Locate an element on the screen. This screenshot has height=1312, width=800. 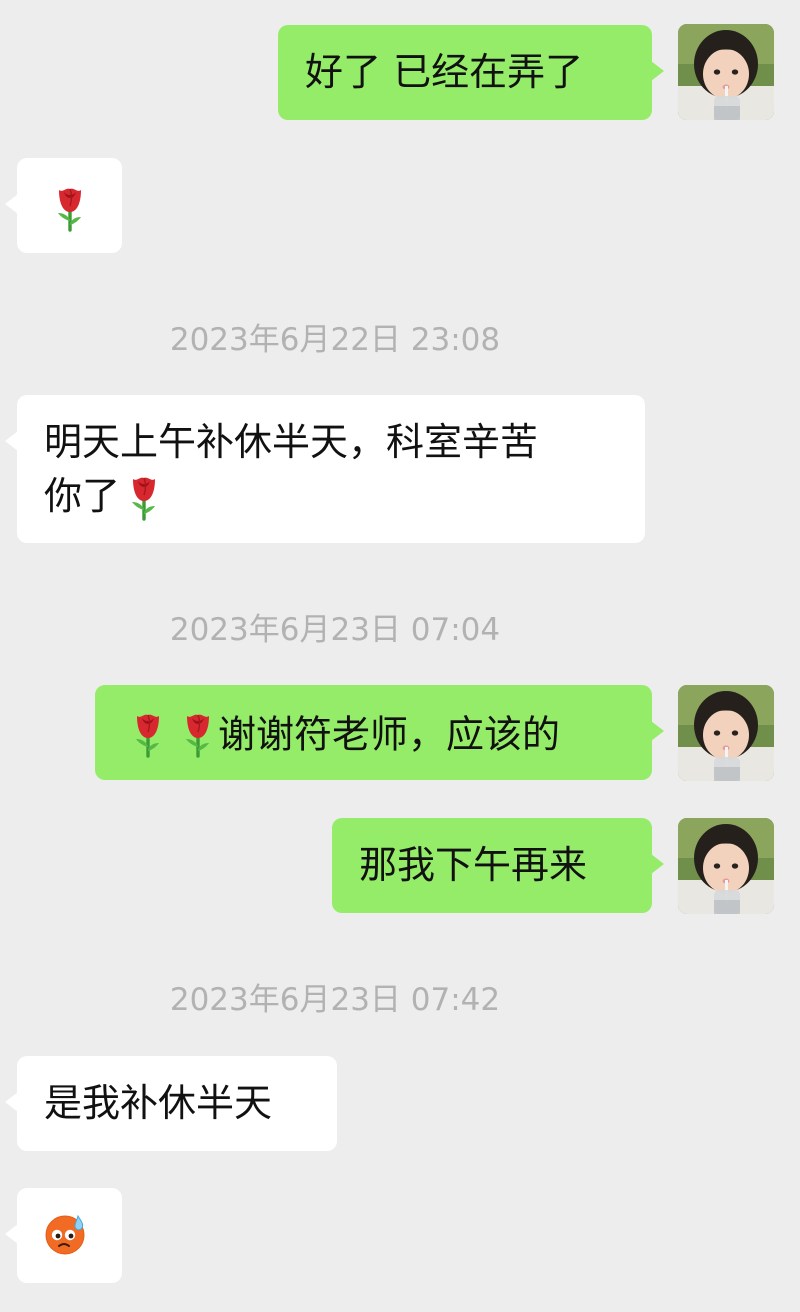
chat-timestamp: 2023年6月23日 07:42 is located at coordinates (335, 1000).